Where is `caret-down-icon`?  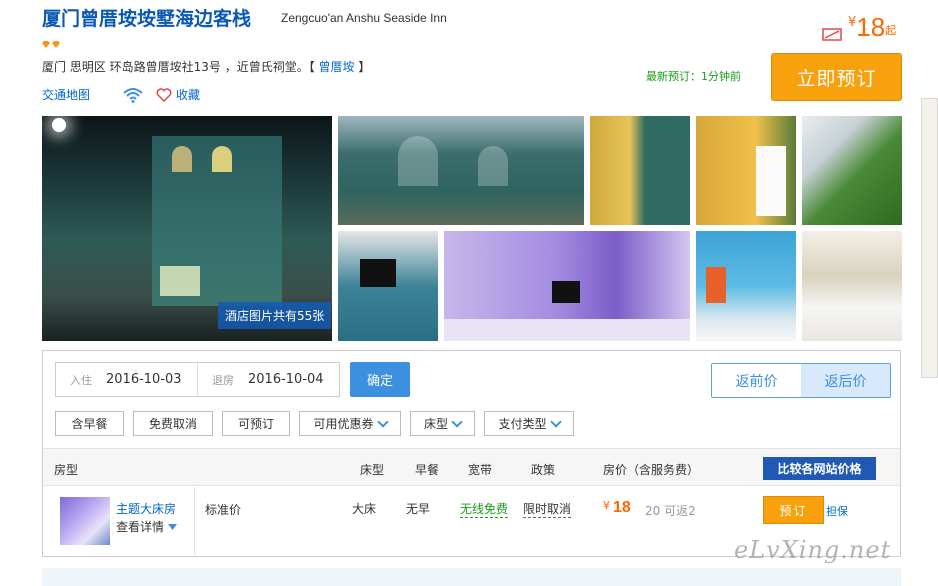
caret-down-icon is located at coordinates (173, 526).